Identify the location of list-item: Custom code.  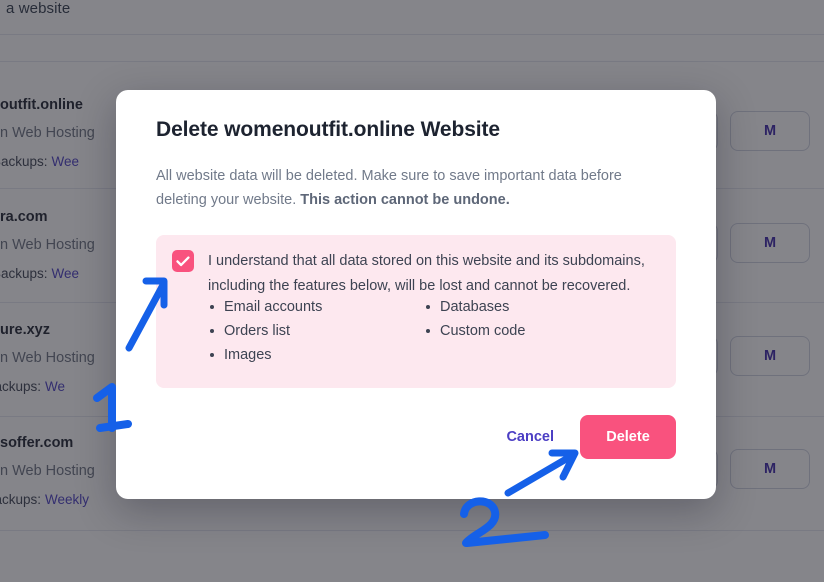
(532, 331).